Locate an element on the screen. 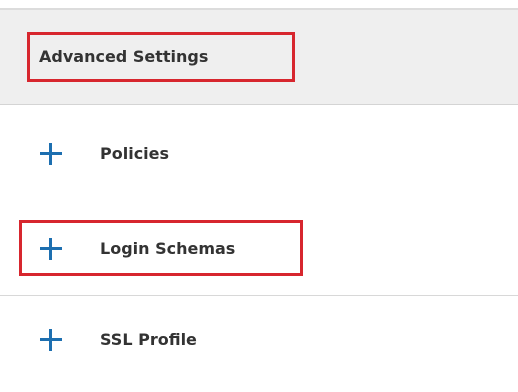 This screenshot has height=392, width=518. row-label-ssl-profile: SSL Profile is located at coordinates (148, 339).